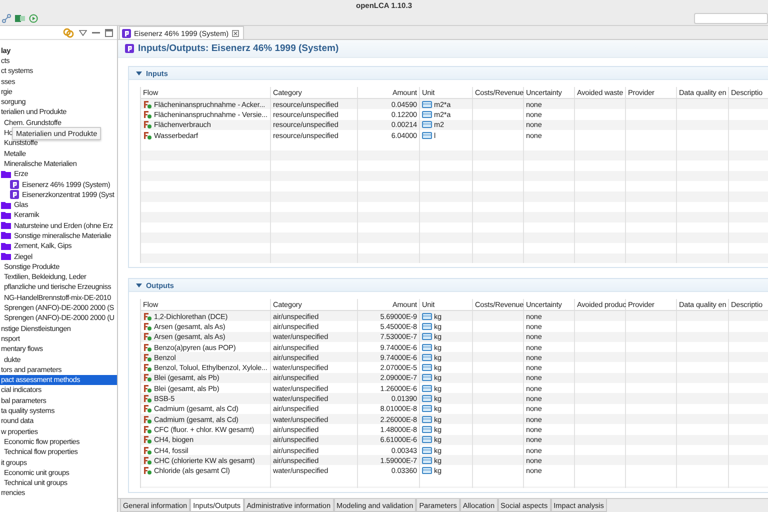  Describe the element at coordinates (33, 18) in the screenshot. I see `run-icon` at that location.